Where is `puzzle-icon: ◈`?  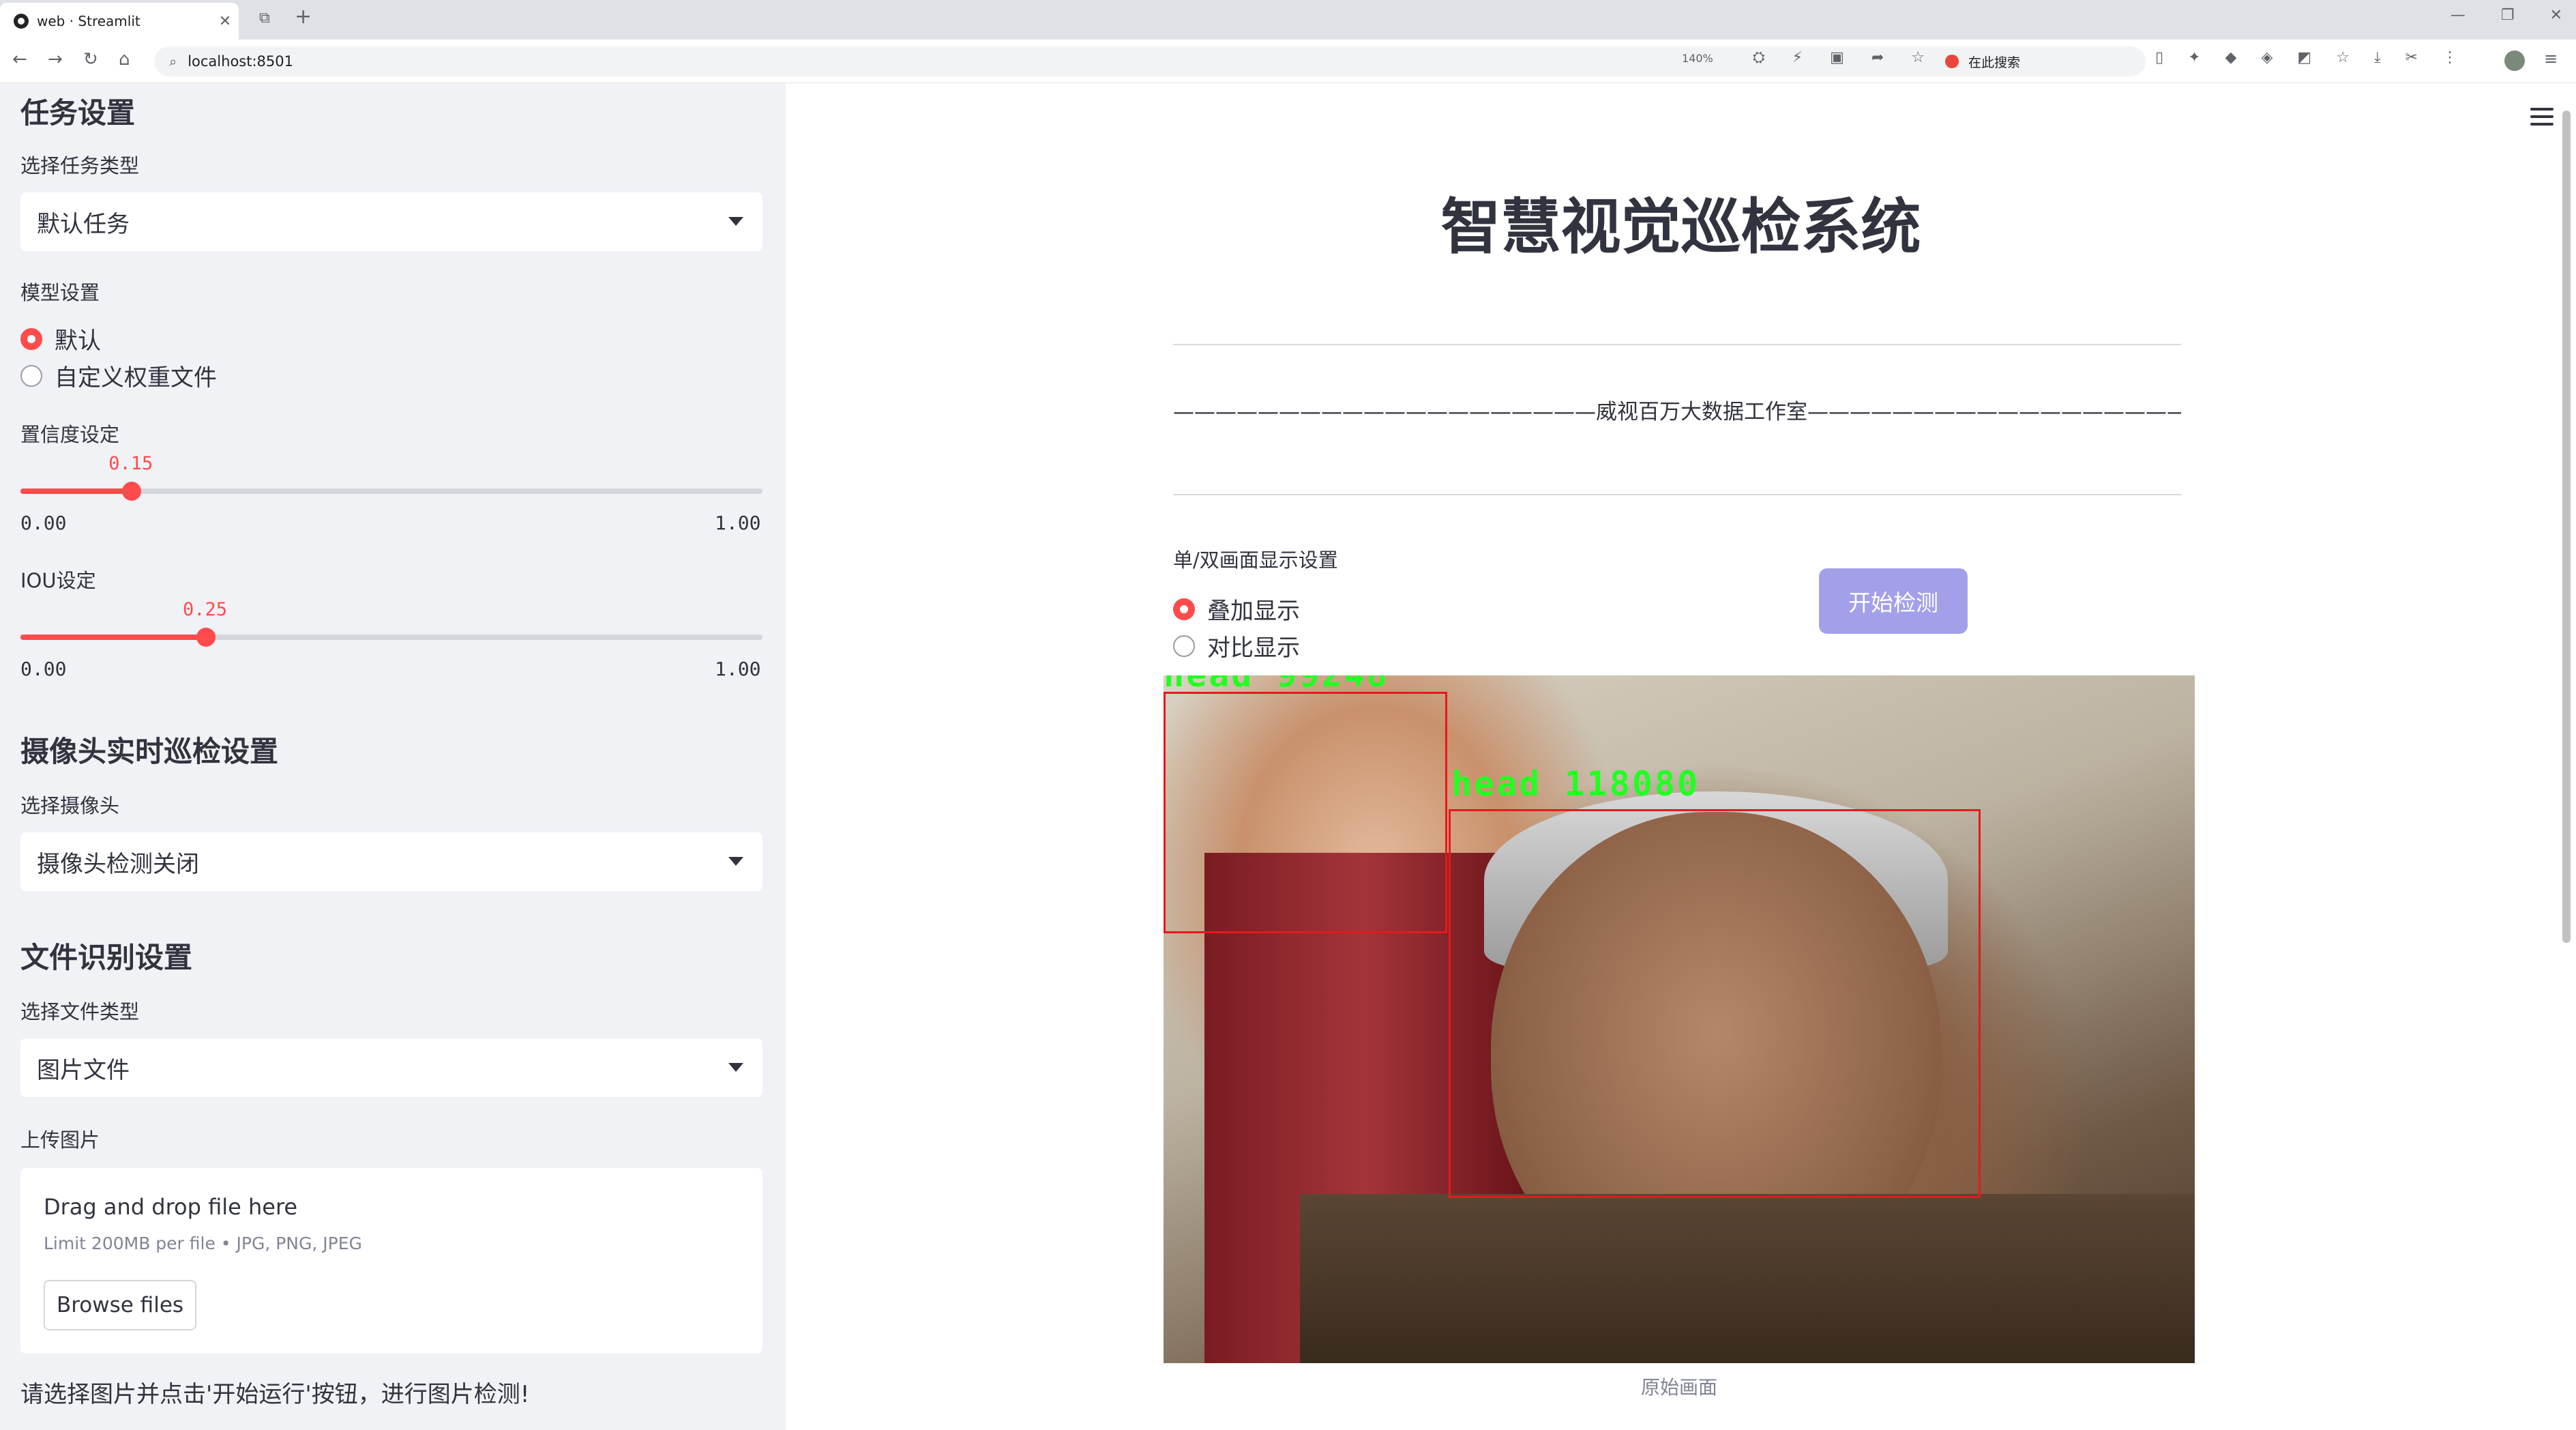
puzzle-icon: ◈ is located at coordinates (2266, 58).